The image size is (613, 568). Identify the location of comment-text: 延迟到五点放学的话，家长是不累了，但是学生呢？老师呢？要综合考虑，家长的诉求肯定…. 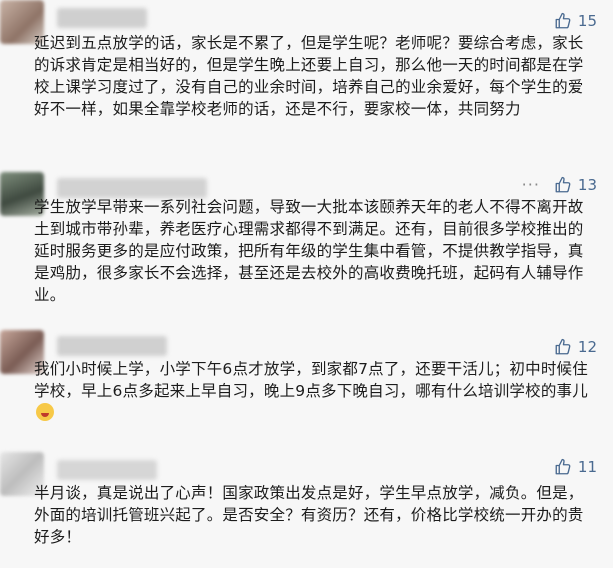
(309, 76).